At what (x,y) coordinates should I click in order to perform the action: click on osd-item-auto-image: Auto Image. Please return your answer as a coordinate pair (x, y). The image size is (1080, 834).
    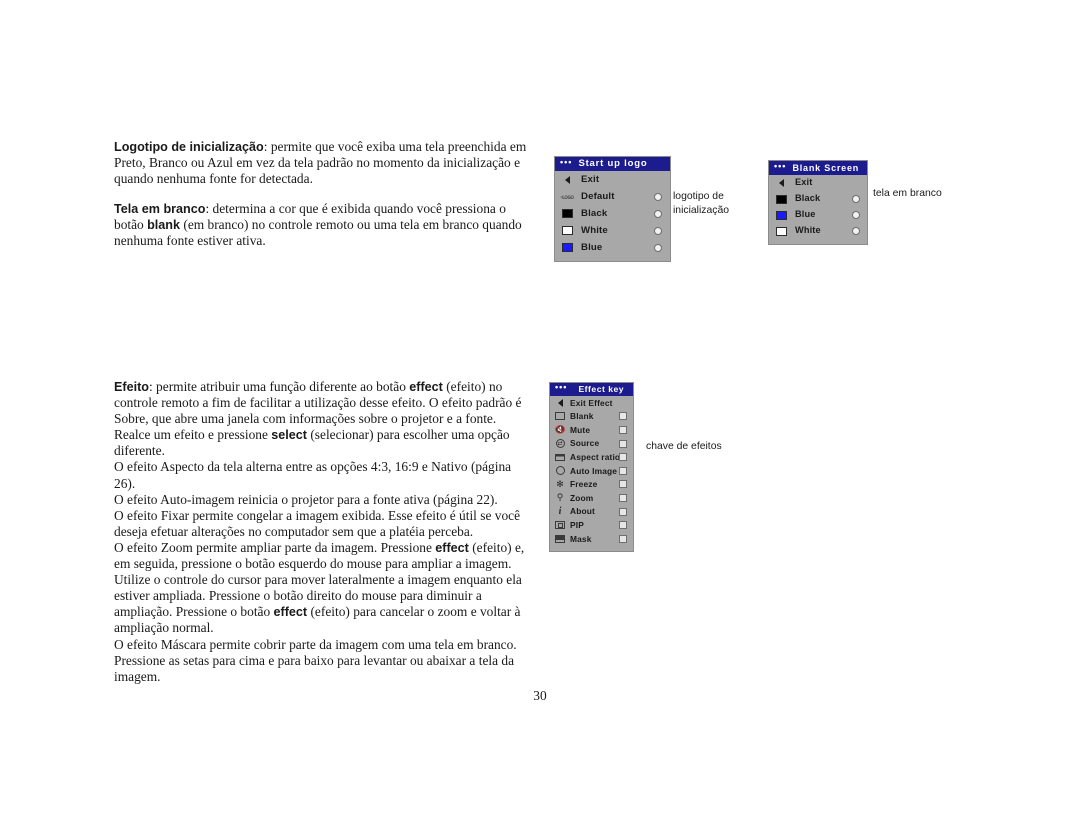
    Looking at the image, I should click on (591, 471).